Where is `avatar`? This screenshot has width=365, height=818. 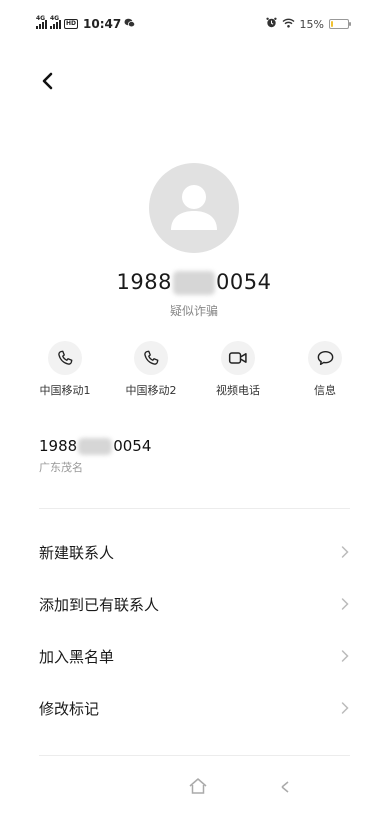
avatar is located at coordinates (194, 208).